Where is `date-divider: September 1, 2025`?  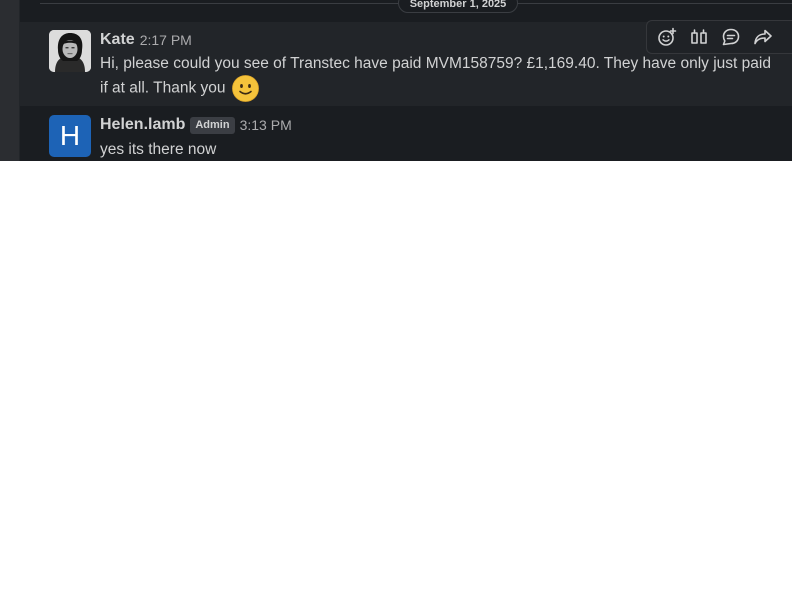 date-divider: September 1, 2025 is located at coordinates (416, 6).